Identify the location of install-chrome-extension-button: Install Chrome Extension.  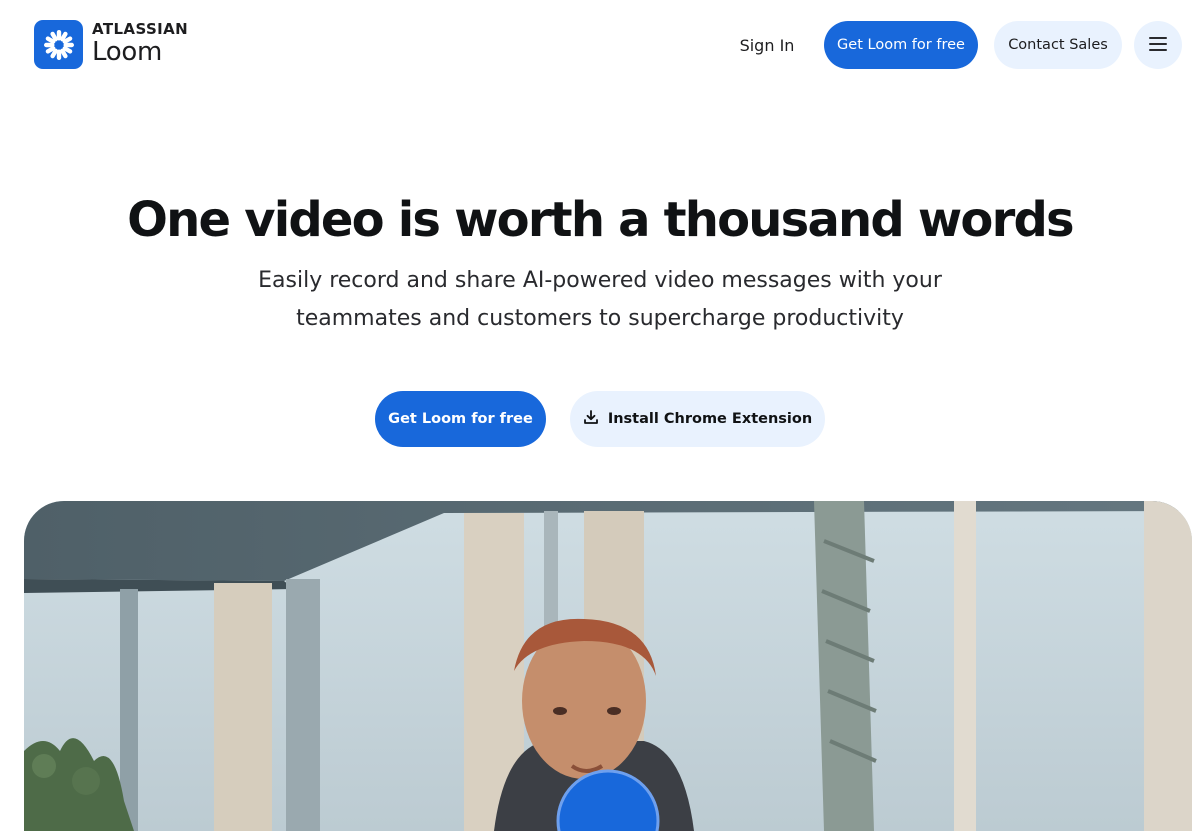
(697, 419).